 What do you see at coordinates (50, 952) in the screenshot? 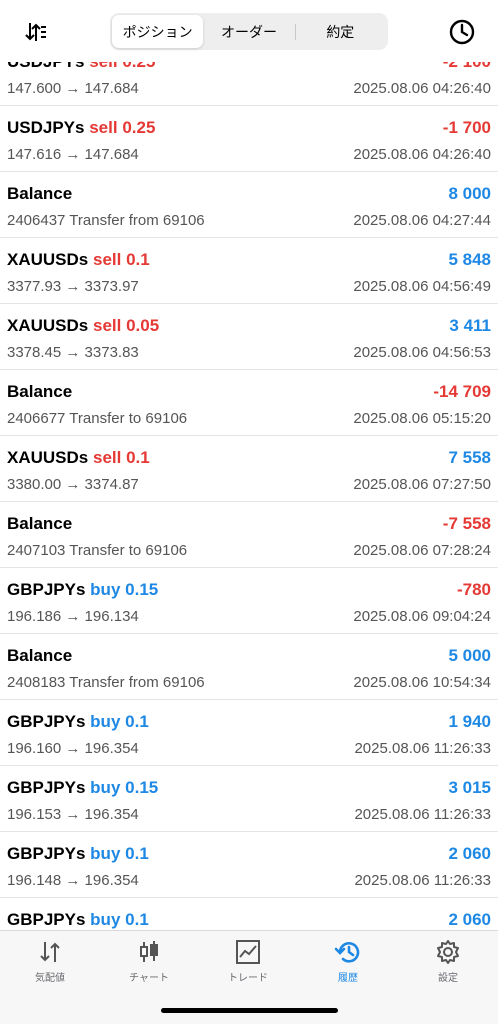
I see `quotes-icon` at bounding box center [50, 952].